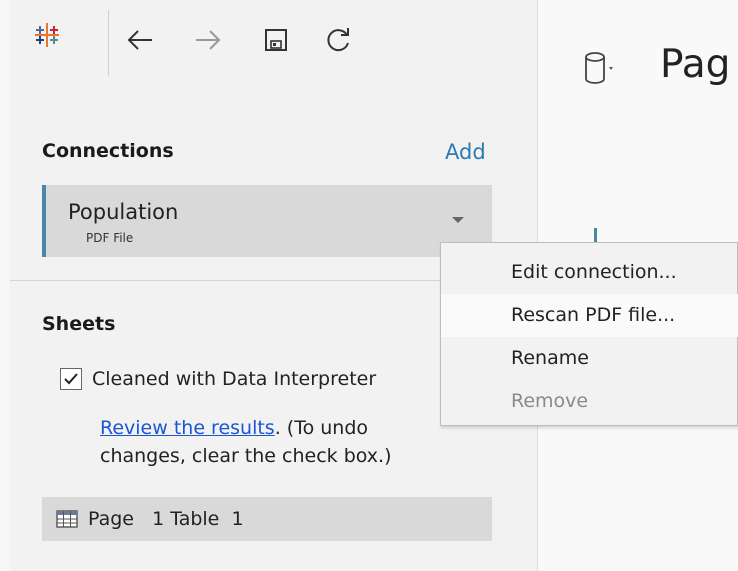 The width and height of the screenshot is (738, 571). I want to click on arrow-left-icon, so click(140, 40).